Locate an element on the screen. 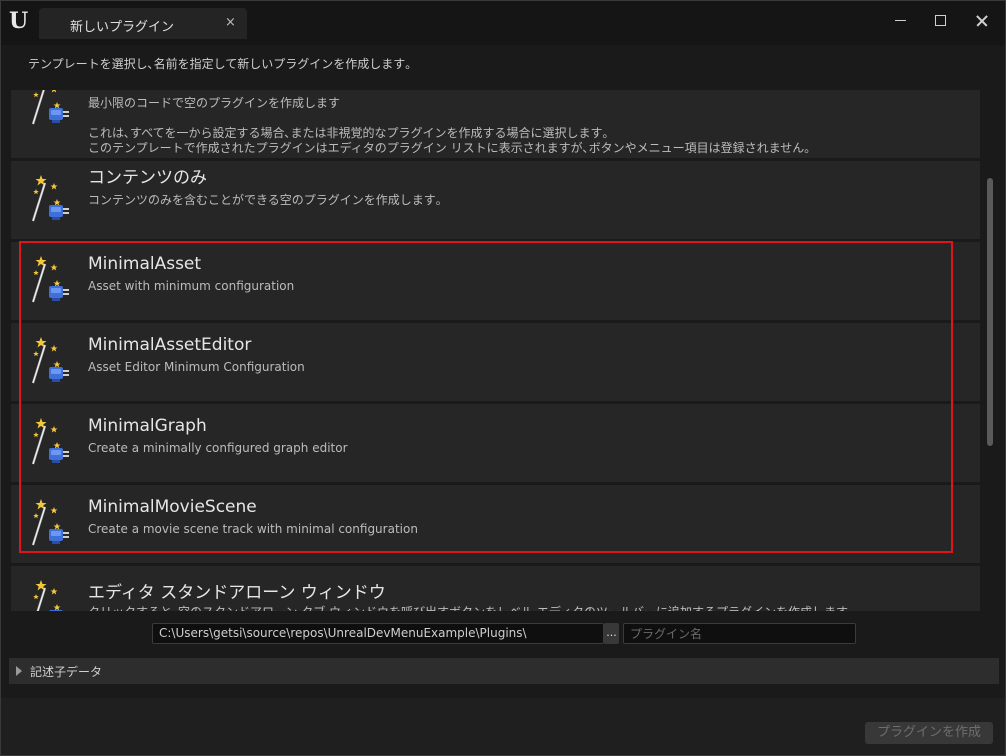  window-tab: 新しいプラグイン × is located at coordinates (143, 23).